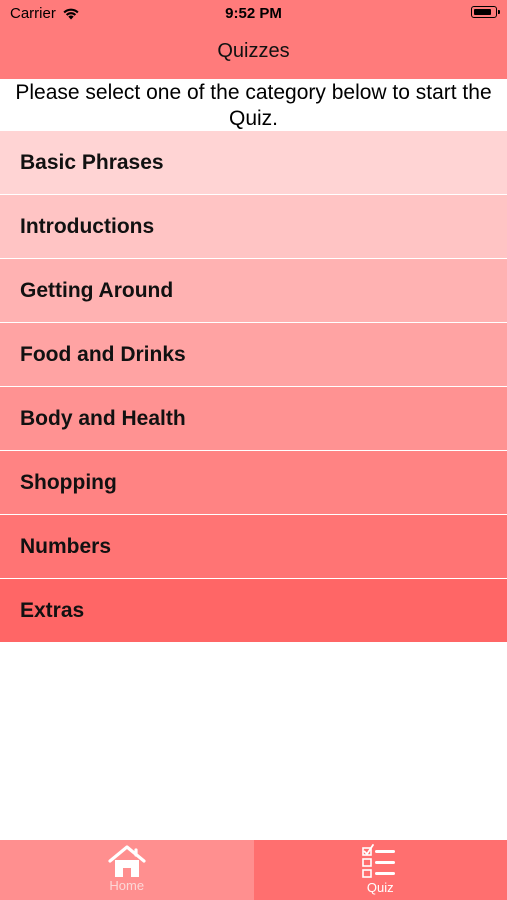 The height and width of the screenshot is (900, 507). Describe the element at coordinates (253, 163) in the screenshot. I see `category-basic-phrases: Basic Phrases` at that location.